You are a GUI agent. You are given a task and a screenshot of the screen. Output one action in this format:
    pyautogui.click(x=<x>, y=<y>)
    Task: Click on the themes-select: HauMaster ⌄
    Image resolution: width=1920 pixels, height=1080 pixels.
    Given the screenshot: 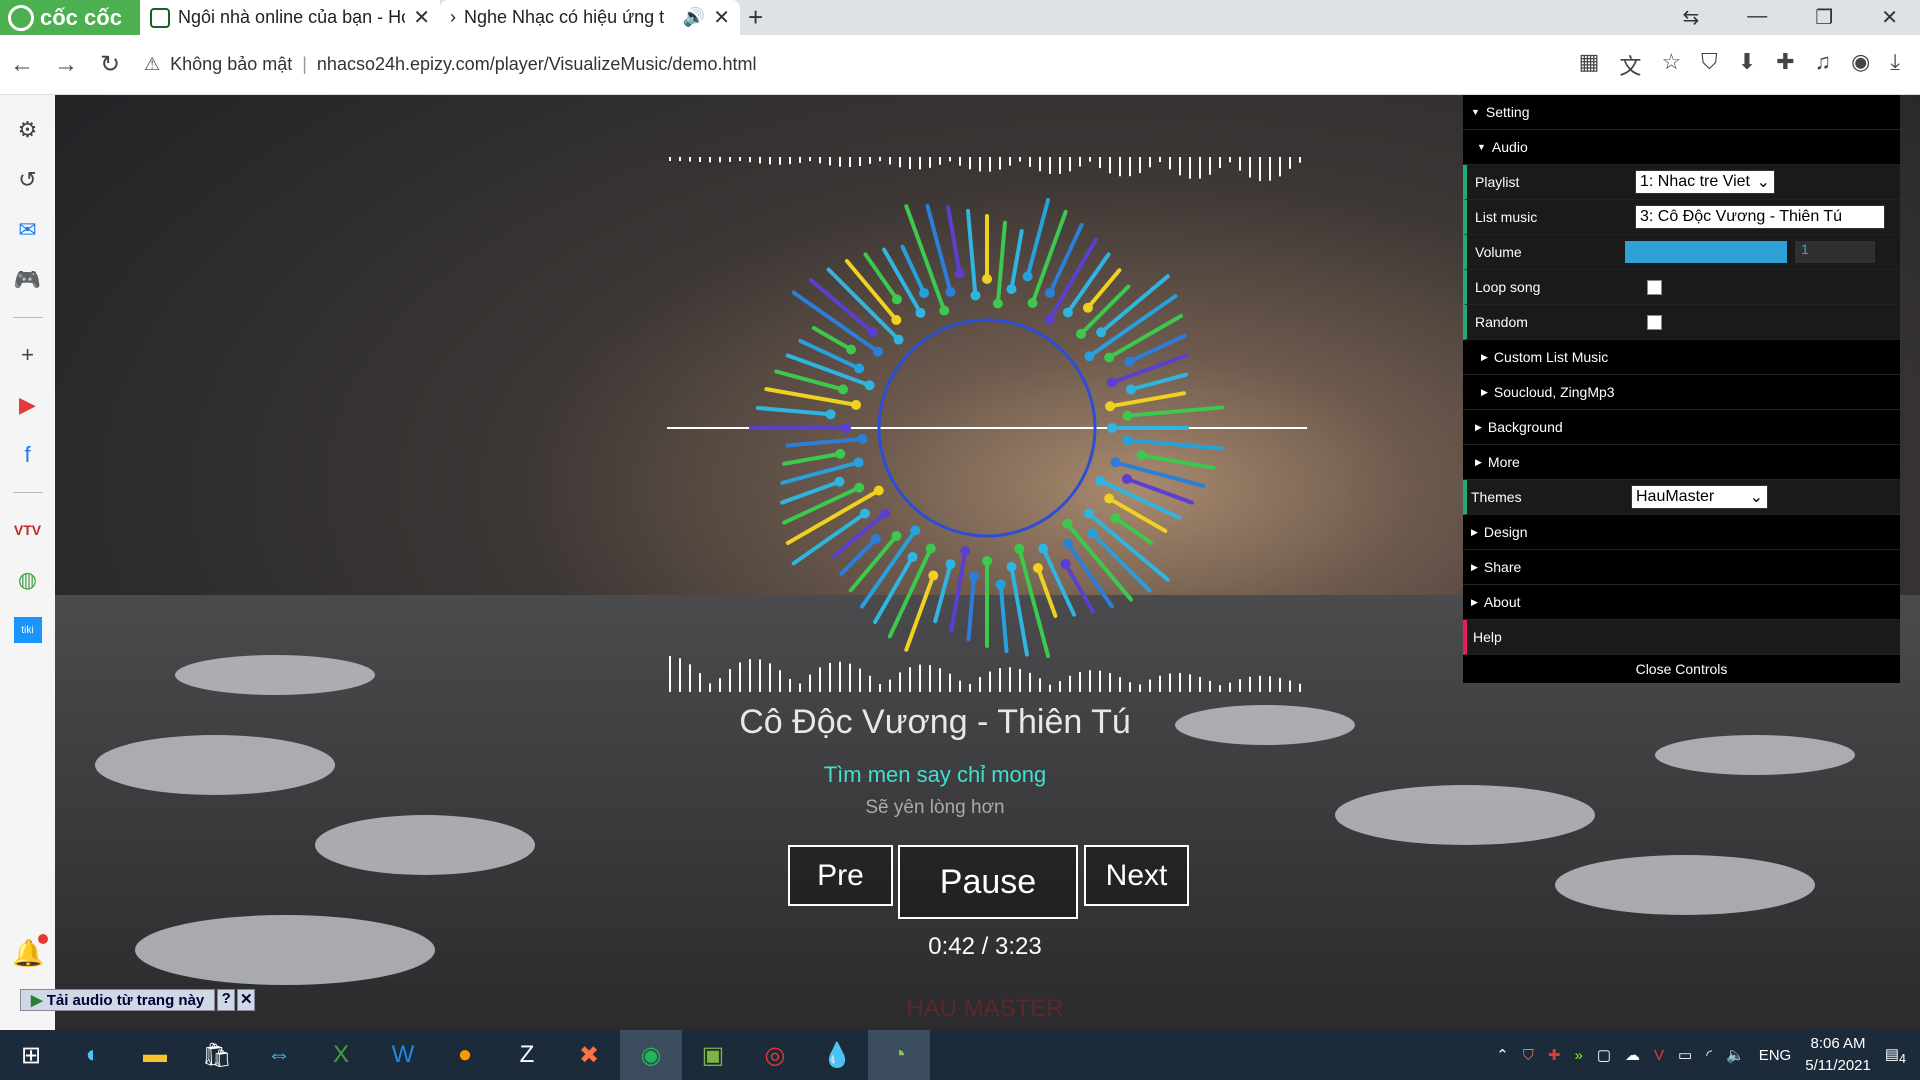 What is the action you would take?
    pyautogui.click(x=1699, y=497)
    